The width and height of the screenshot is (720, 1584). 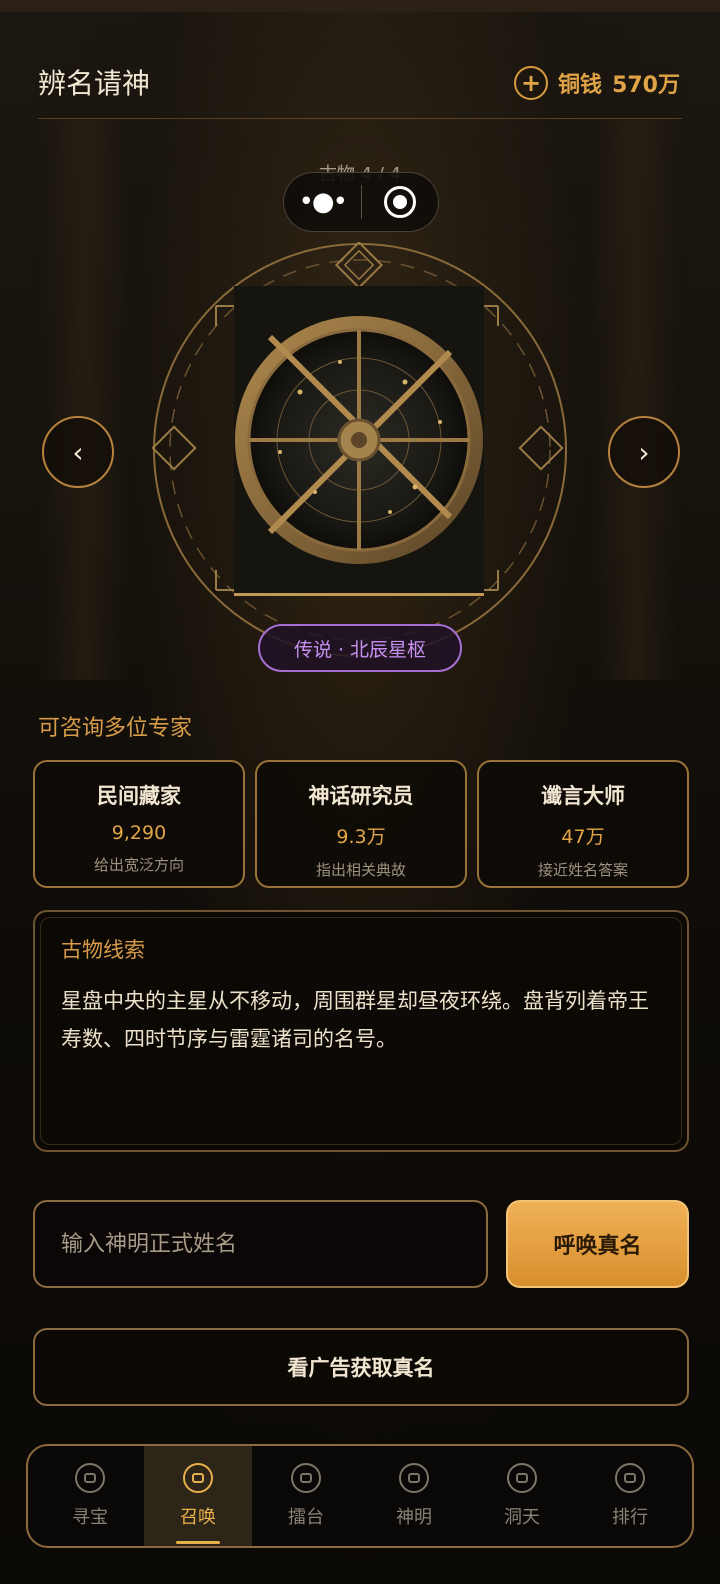 What do you see at coordinates (630, 1478) in the screenshot?
I see `ranking-icon` at bounding box center [630, 1478].